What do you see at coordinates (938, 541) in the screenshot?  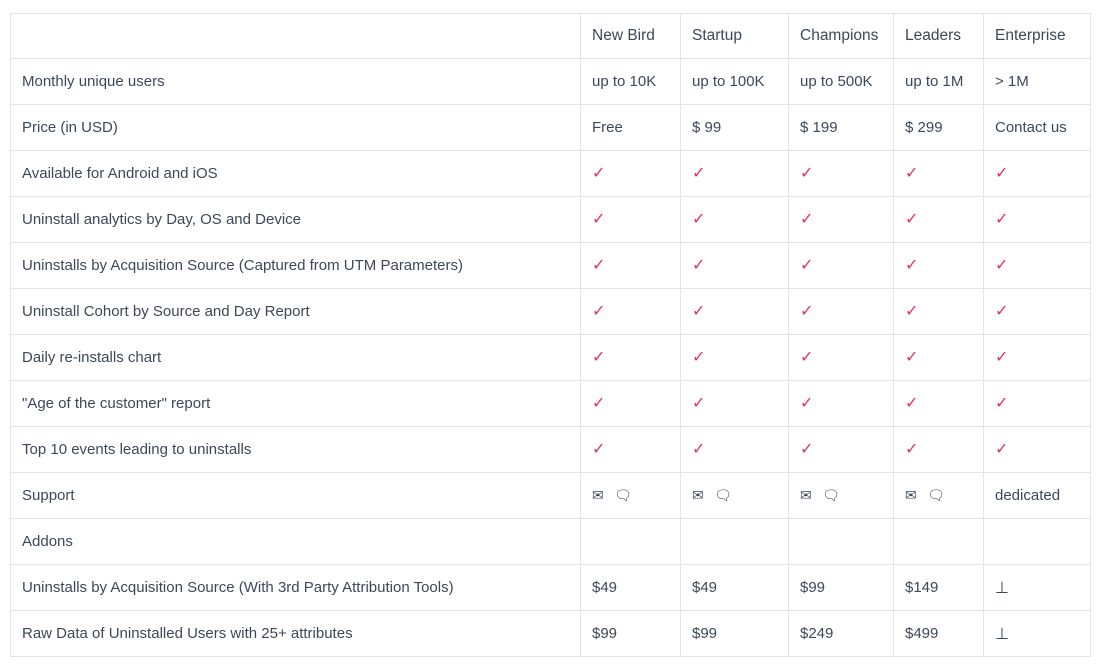 I see `cell-leaders-addons` at bounding box center [938, 541].